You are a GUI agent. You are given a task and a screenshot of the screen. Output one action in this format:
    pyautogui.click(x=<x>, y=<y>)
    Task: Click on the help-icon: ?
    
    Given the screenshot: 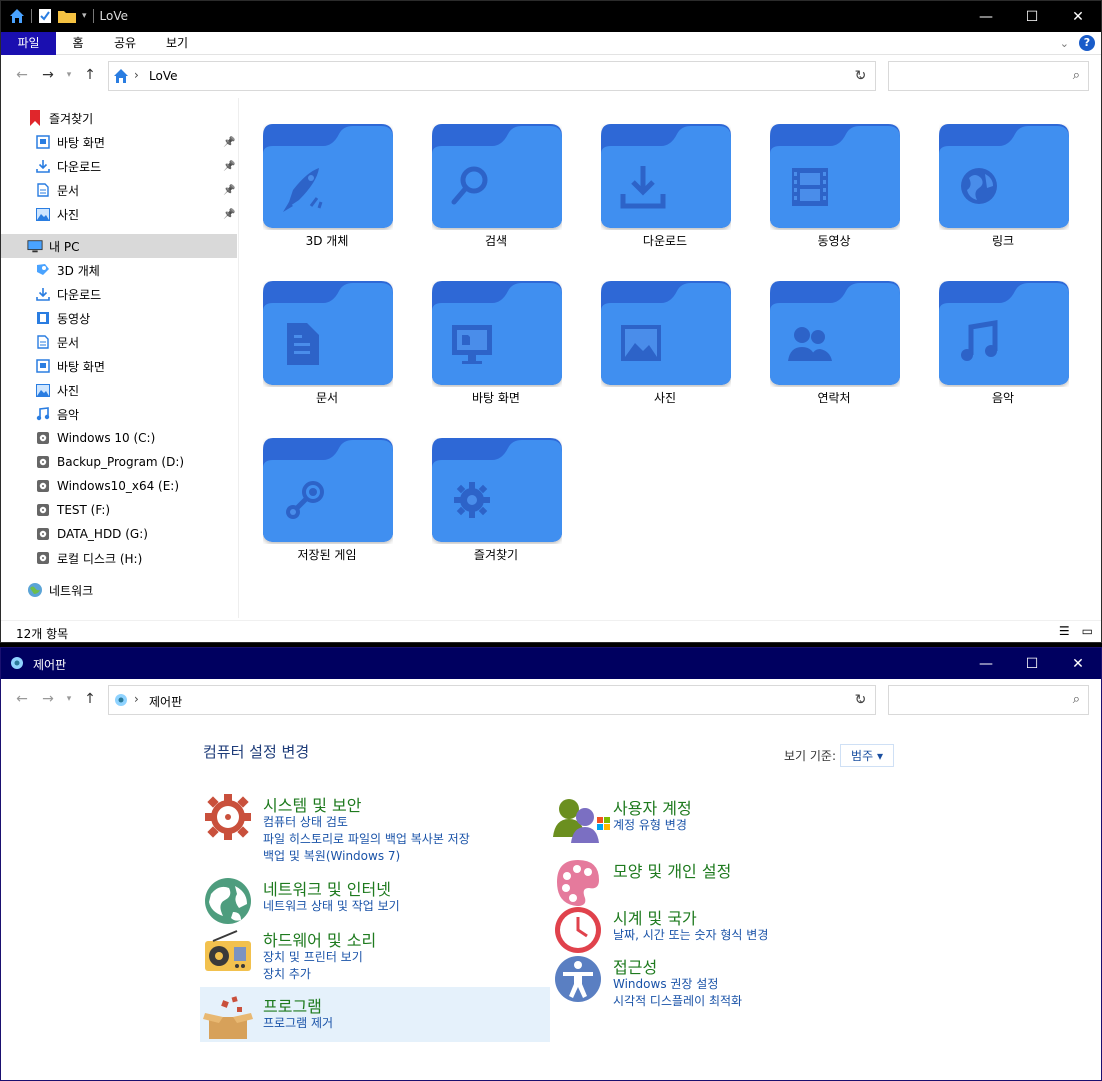 What is the action you would take?
    pyautogui.click(x=1087, y=43)
    